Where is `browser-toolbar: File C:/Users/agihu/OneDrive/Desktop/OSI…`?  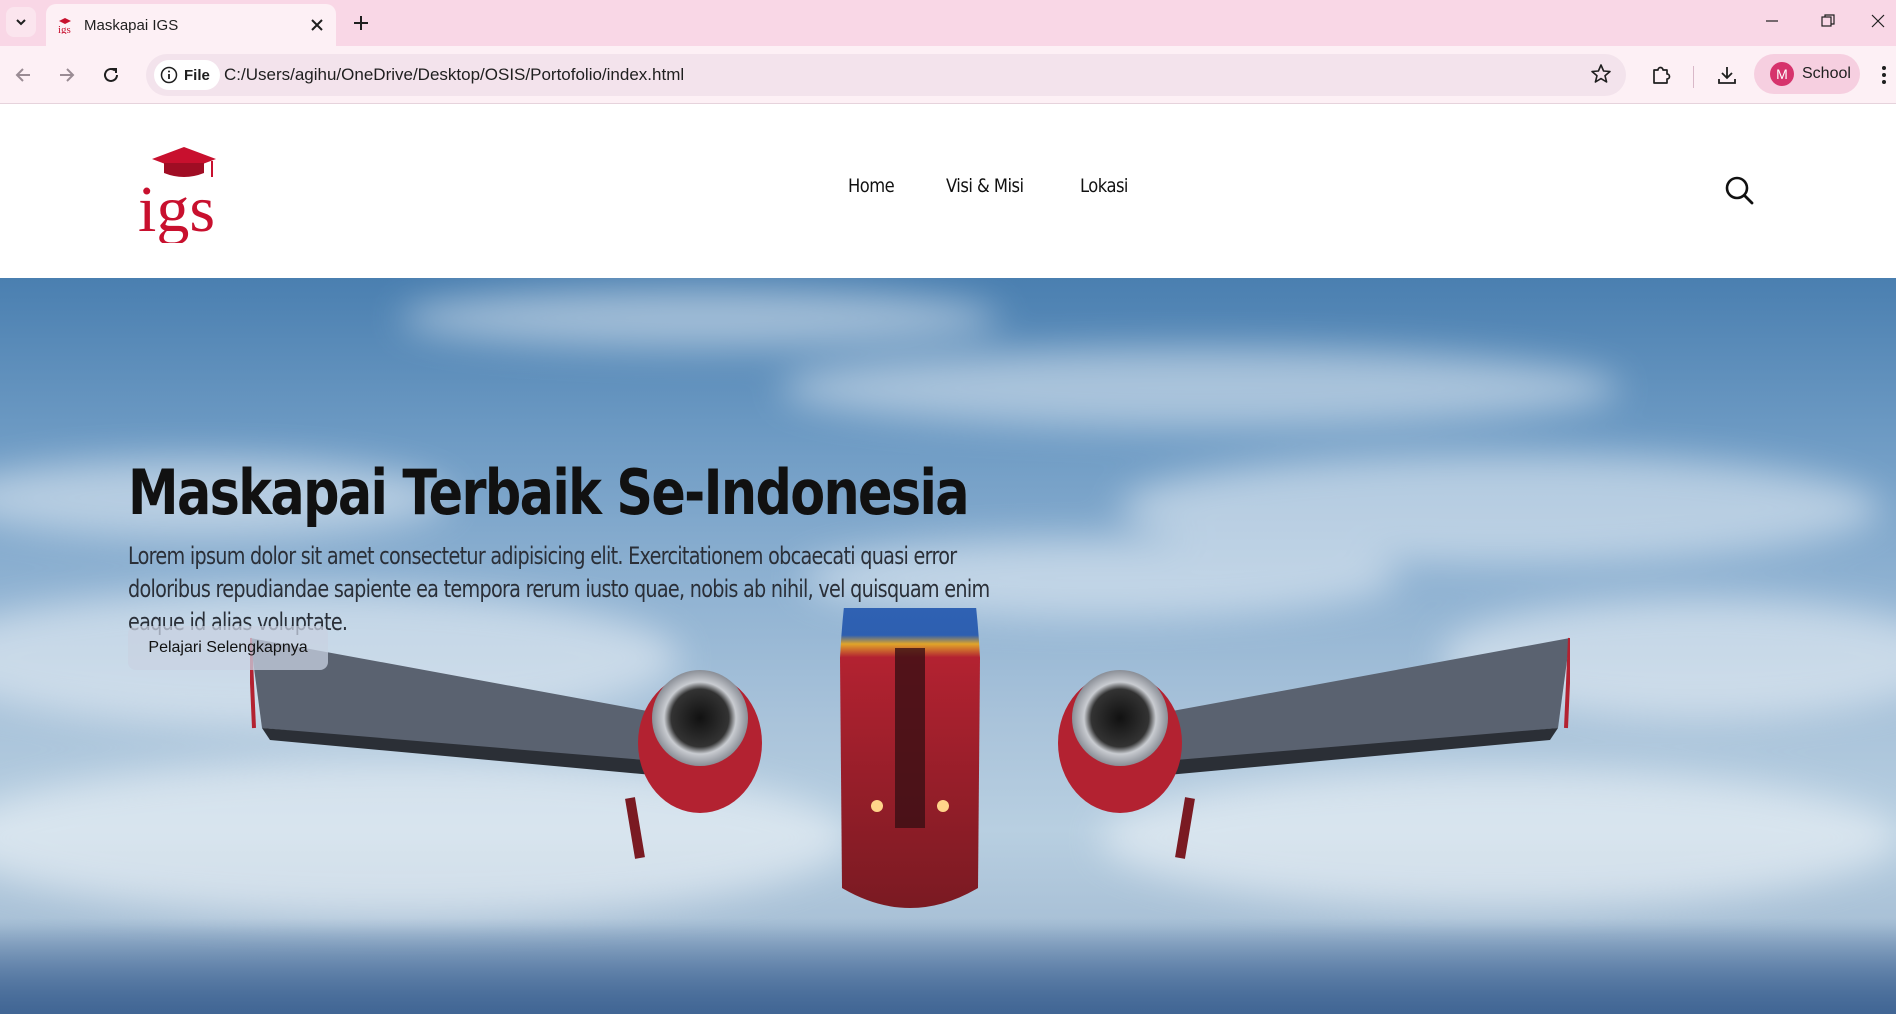 browser-toolbar: File C:/Users/agihu/OneDrive/Desktop/OSI… is located at coordinates (948, 75).